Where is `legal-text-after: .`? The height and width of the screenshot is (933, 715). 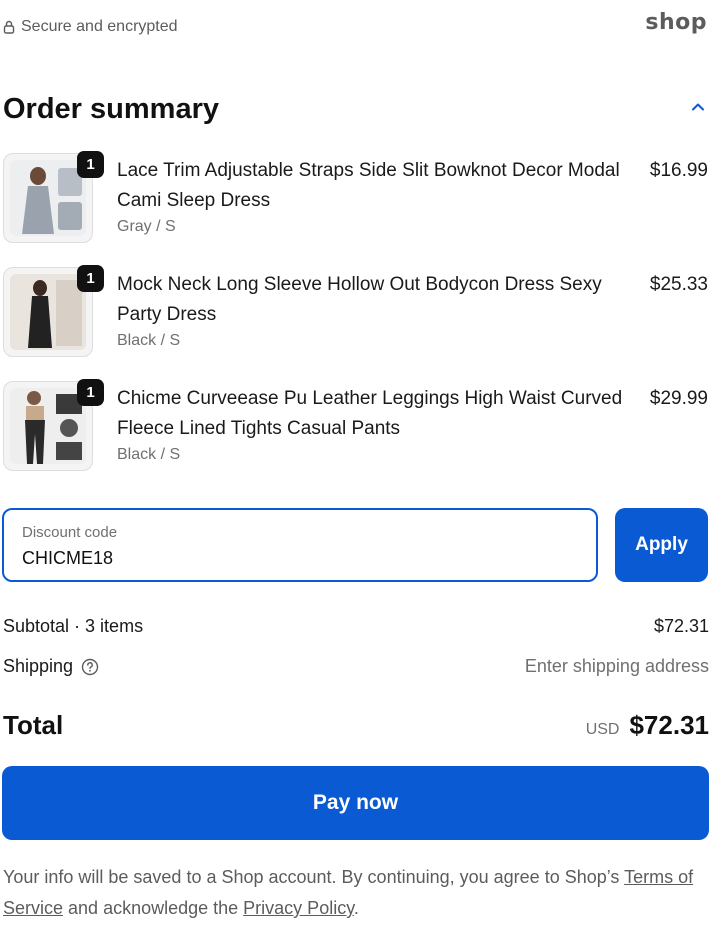
legal-text-after: . is located at coordinates (356, 908).